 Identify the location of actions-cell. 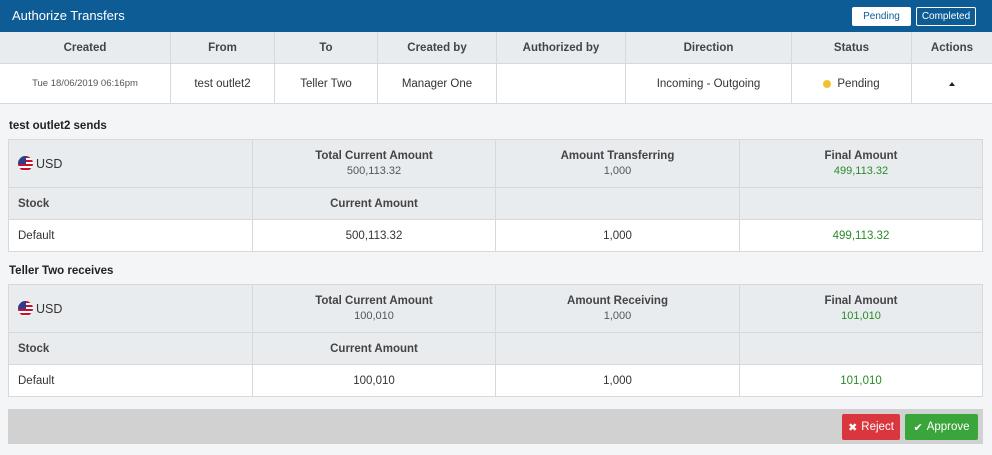
(952, 83).